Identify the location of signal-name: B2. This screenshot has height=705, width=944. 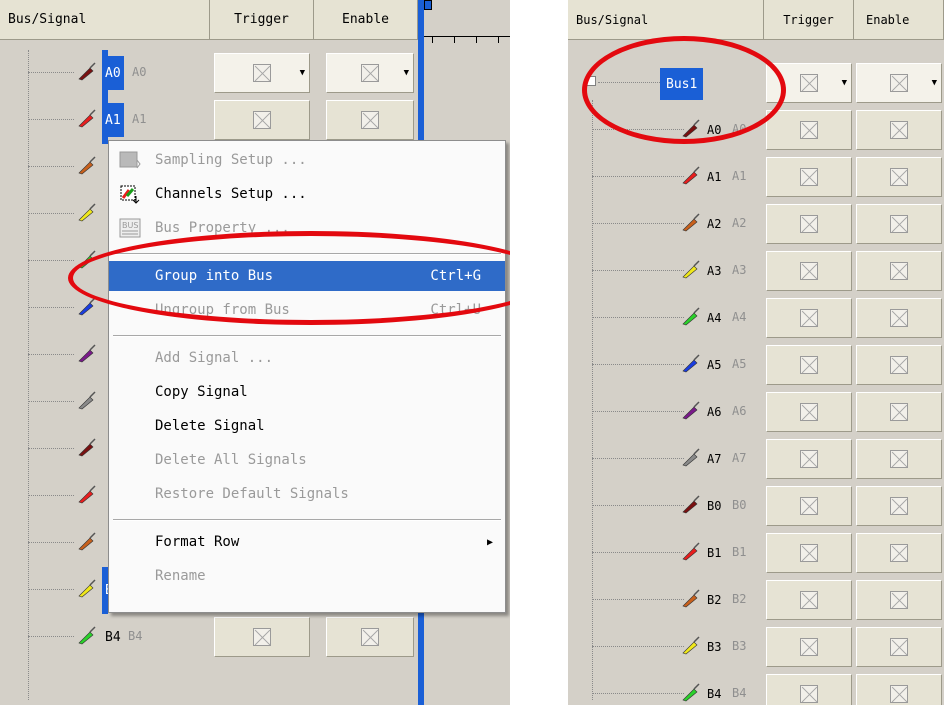
(714, 600).